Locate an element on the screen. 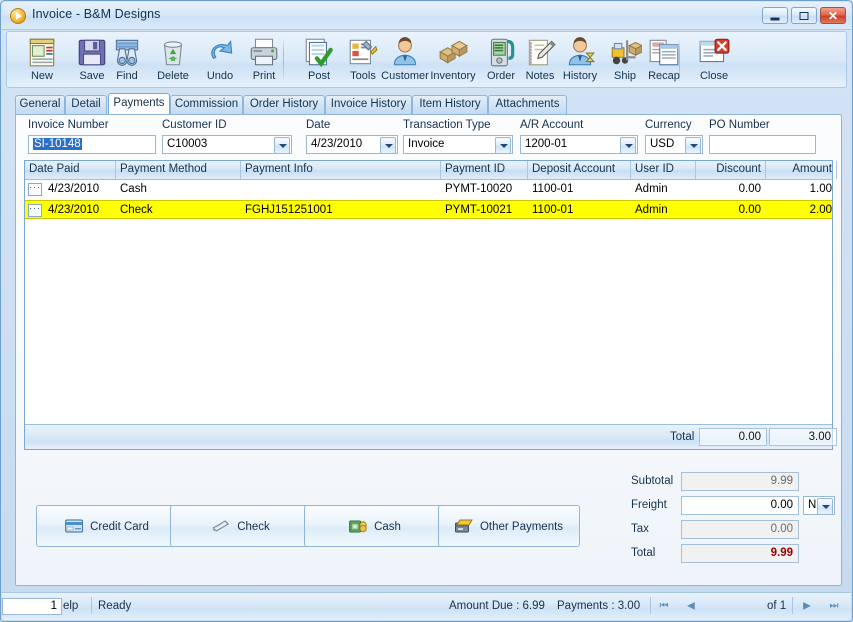 This screenshot has width=853, height=622. minimize-button is located at coordinates (775, 15).